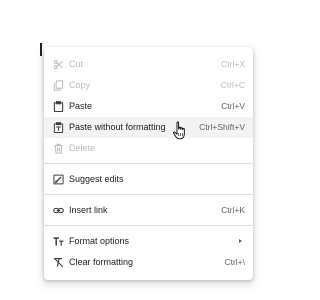  What do you see at coordinates (58, 179) in the screenshot?
I see `suggest-edits-icon` at bounding box center [58, 179].